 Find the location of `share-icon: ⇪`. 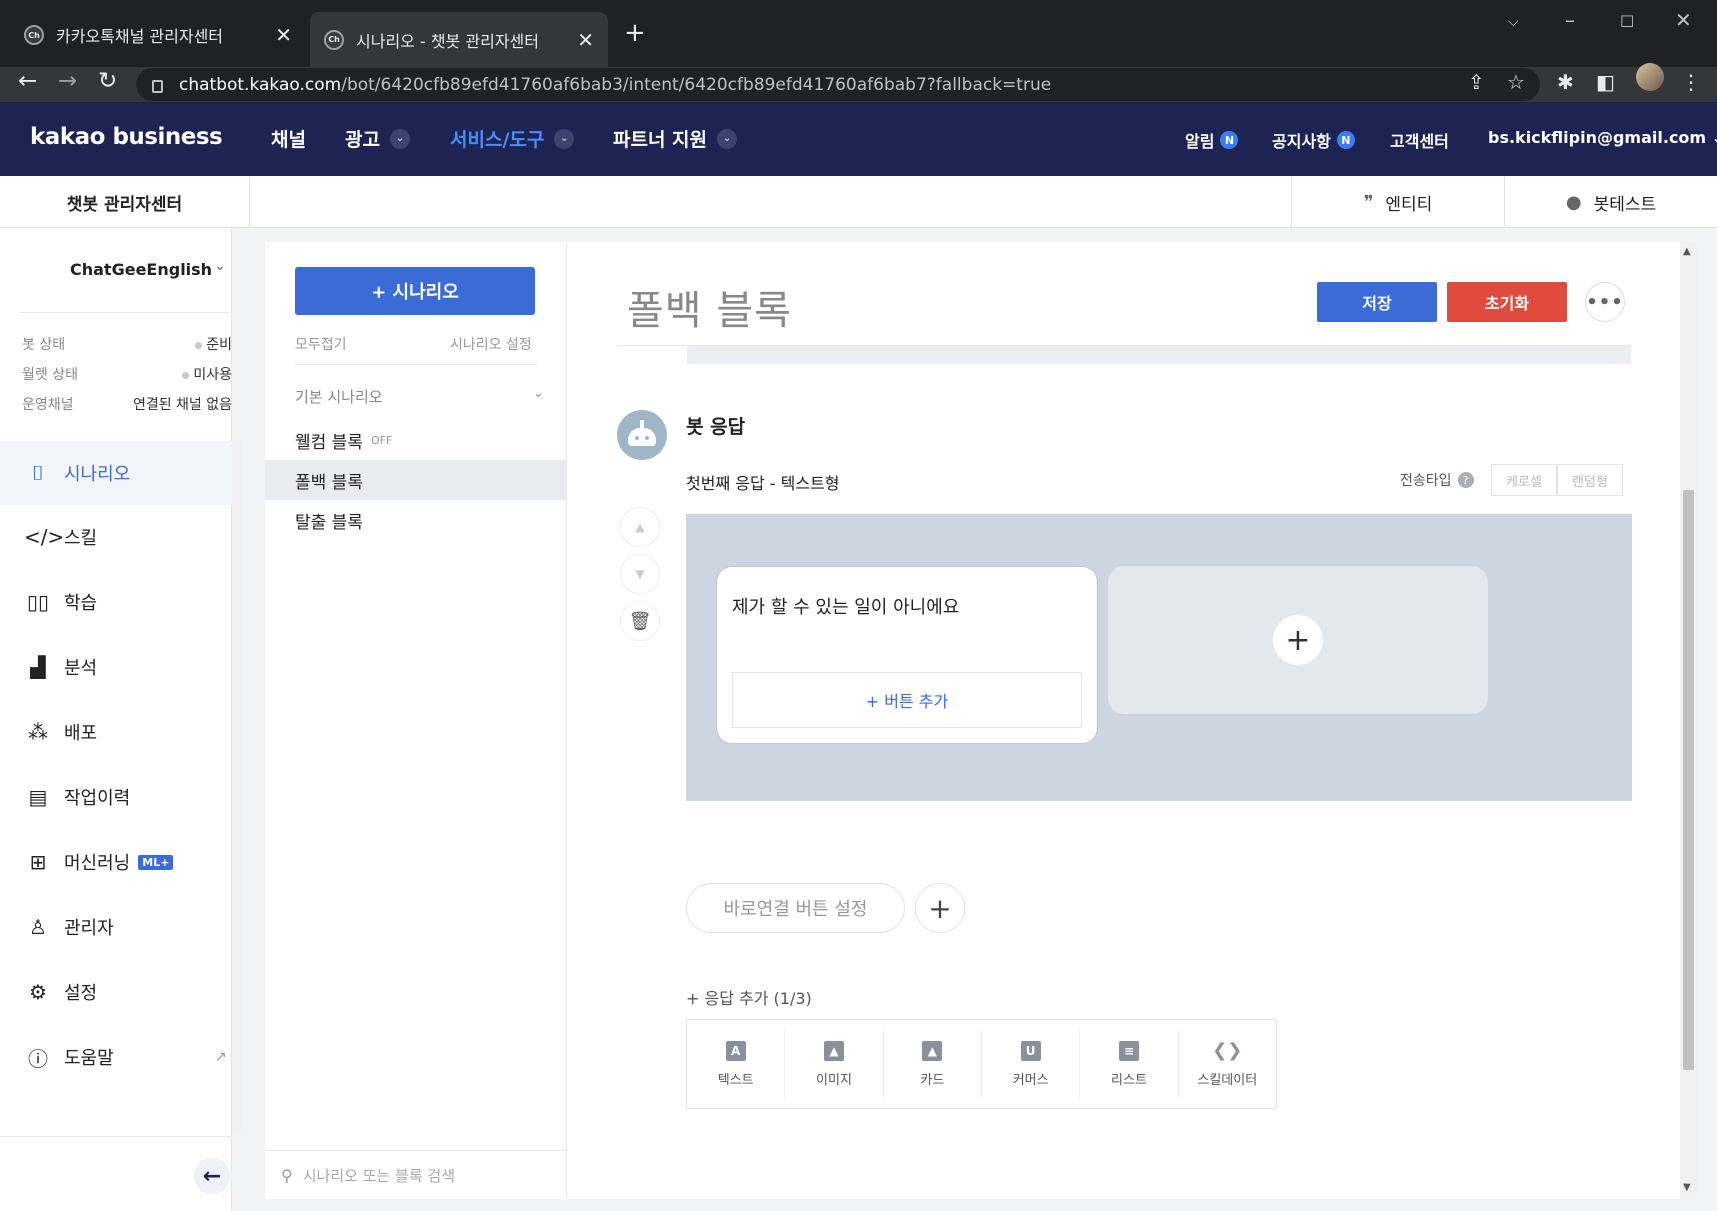

share-icon: ⇪ is located at coordinates (1476, 82).